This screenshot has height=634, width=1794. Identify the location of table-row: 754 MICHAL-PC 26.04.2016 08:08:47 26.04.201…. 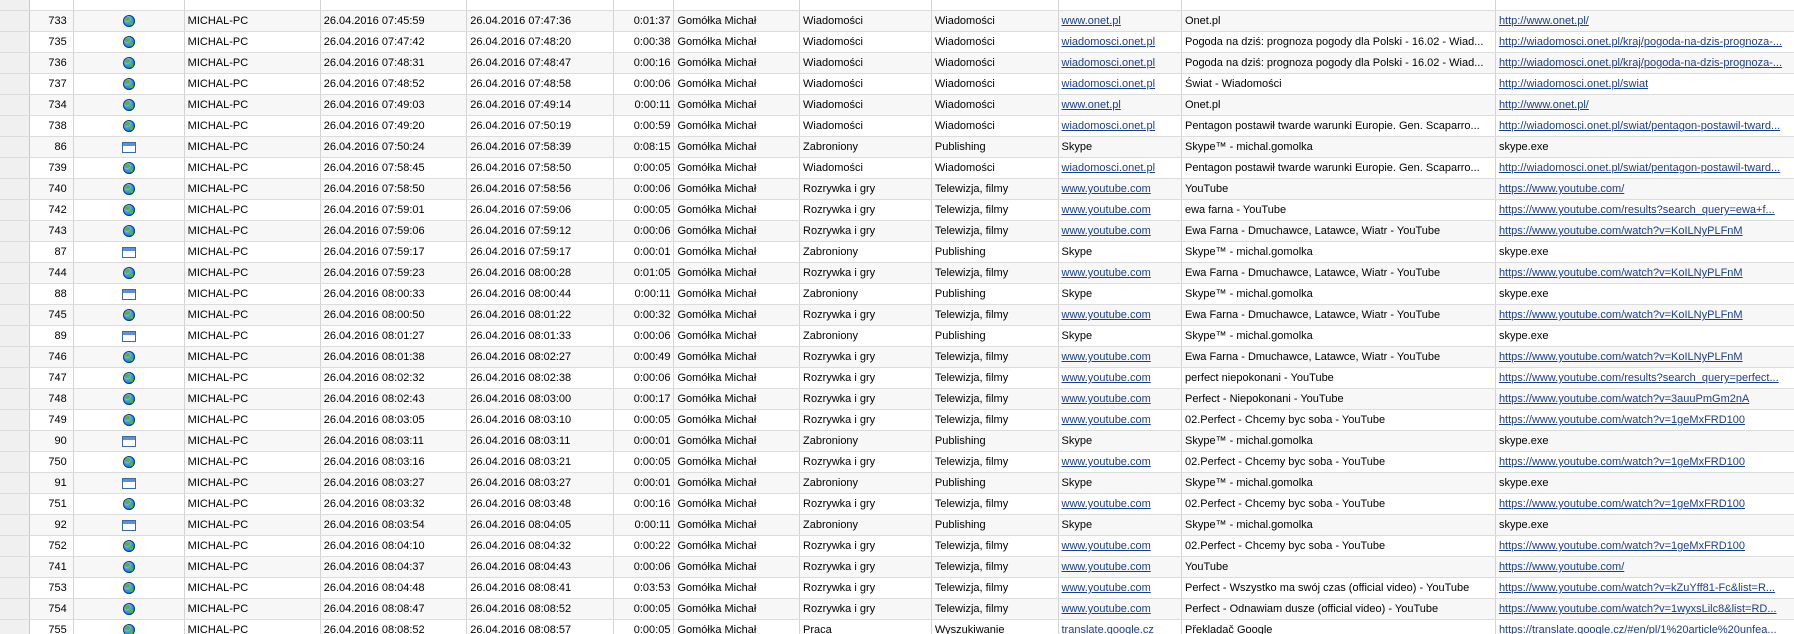
(897, 609).